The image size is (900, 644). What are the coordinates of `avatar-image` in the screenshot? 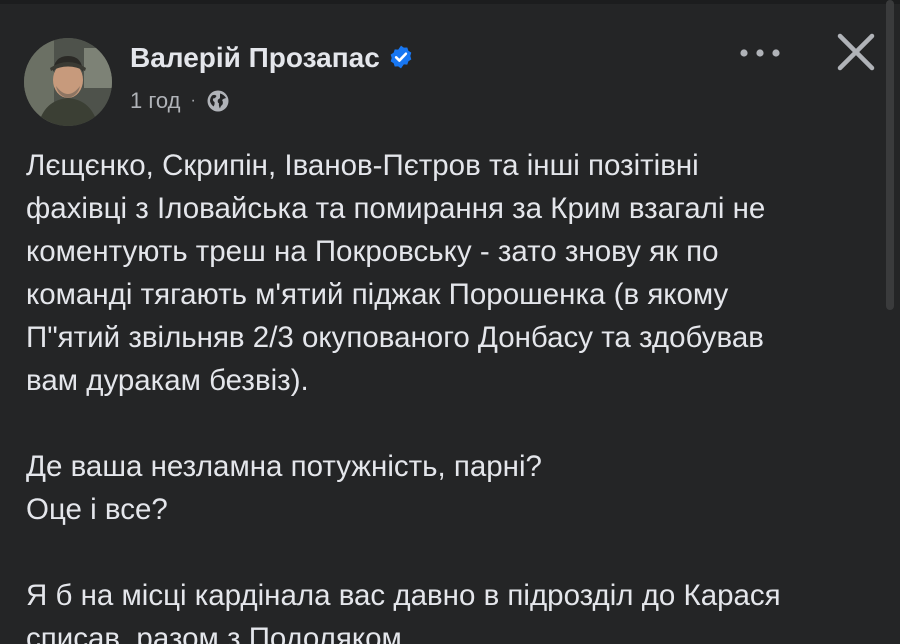 It's located at (68, 82).